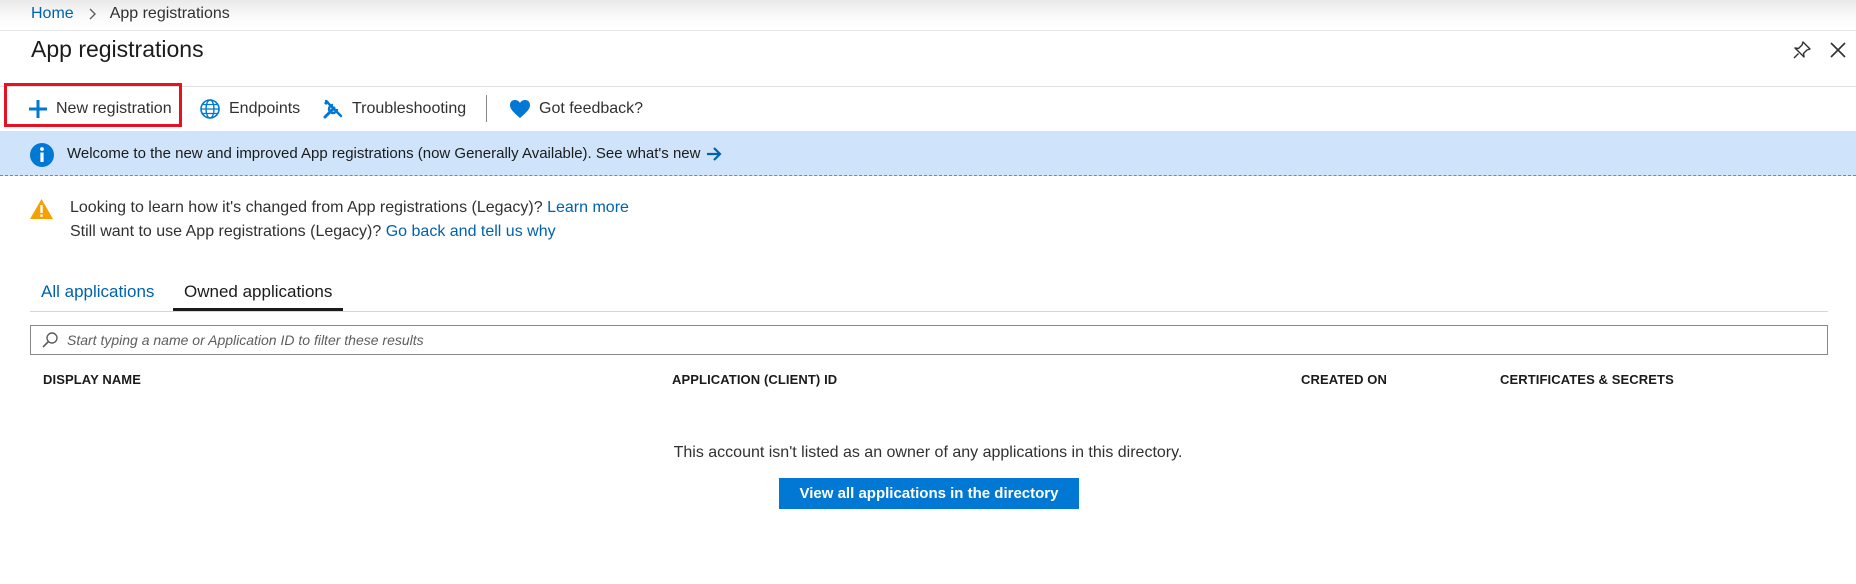 The image size is (1856, 584). I want to click on arrow-right-icon, so click(714, 153).